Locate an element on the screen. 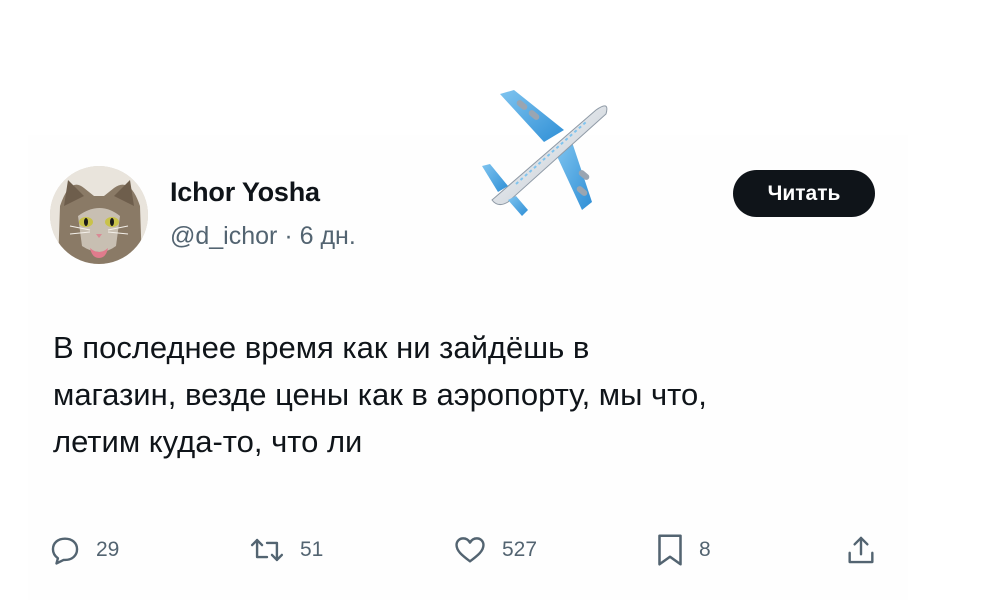  post-time: 6 дн. is located at coordinates (328, 236).